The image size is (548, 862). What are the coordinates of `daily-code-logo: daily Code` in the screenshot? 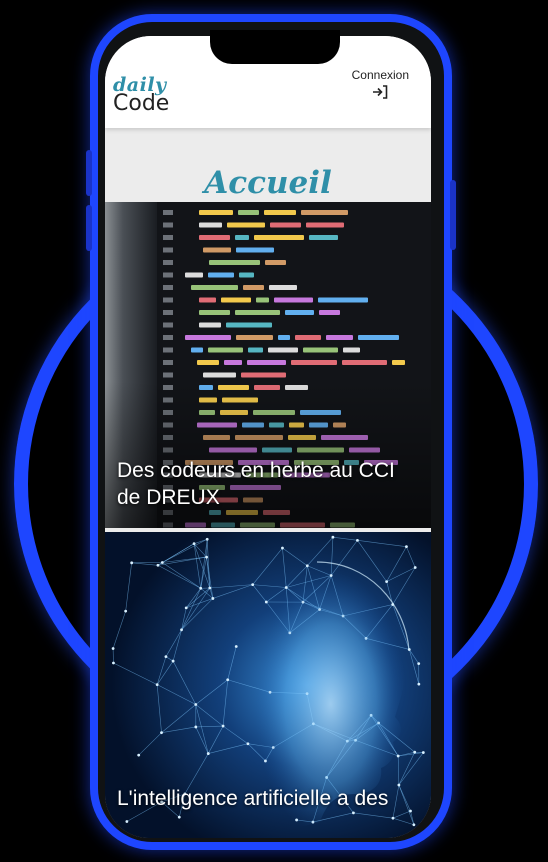 It's located at (141, 95).